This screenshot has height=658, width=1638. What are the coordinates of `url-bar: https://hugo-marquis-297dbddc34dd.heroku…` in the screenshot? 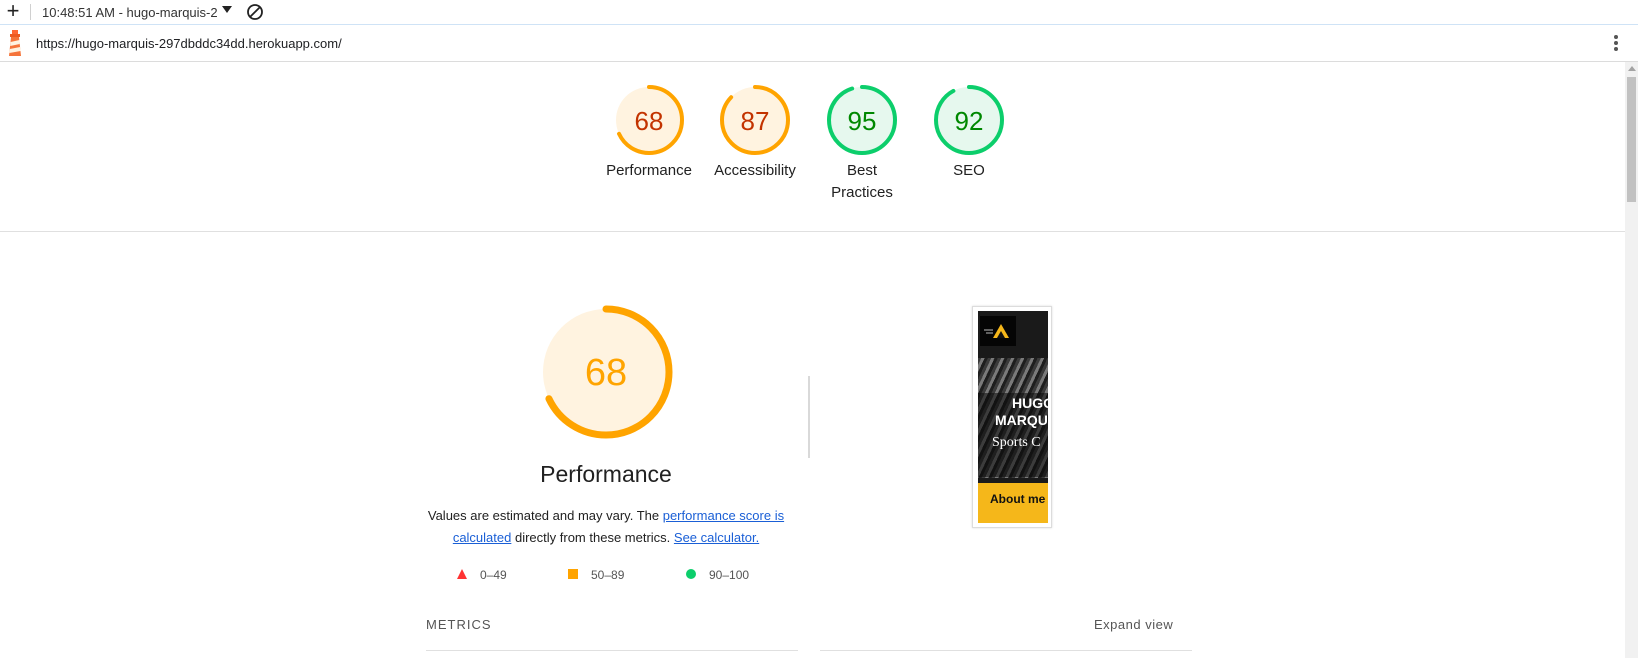 It's located at (819, 43).